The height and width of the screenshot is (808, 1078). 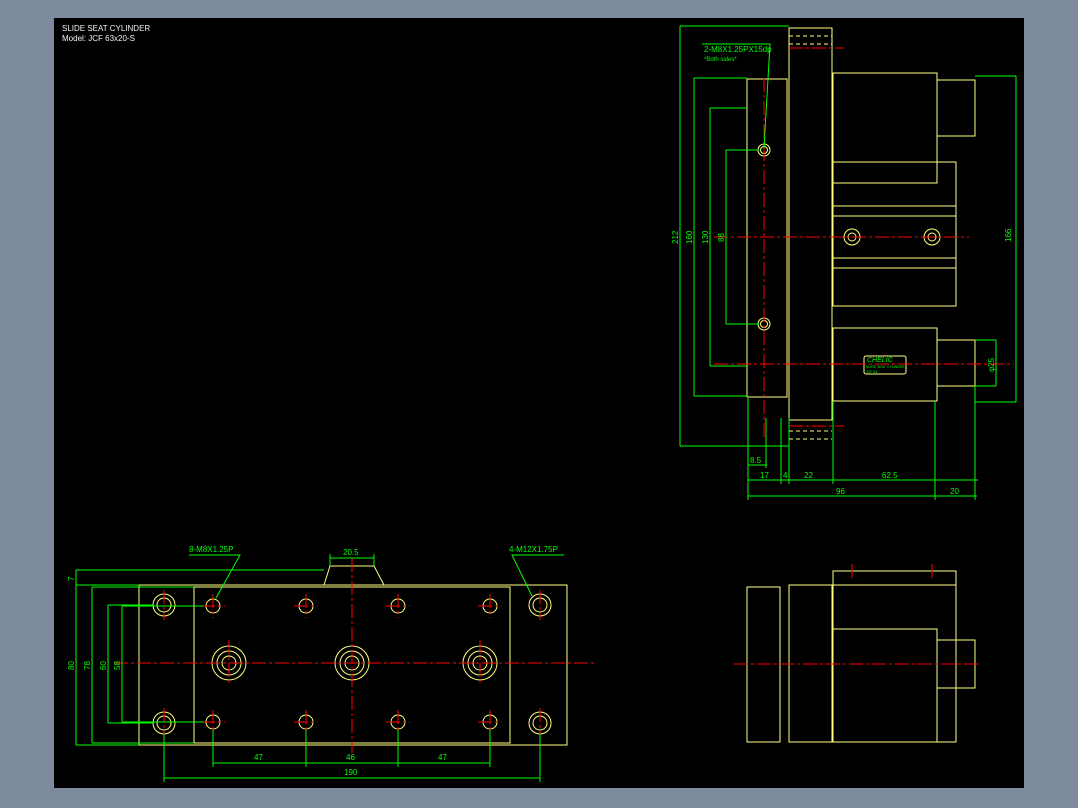 I want to click on dim-47-right: 47, so click(x=442, y=757).